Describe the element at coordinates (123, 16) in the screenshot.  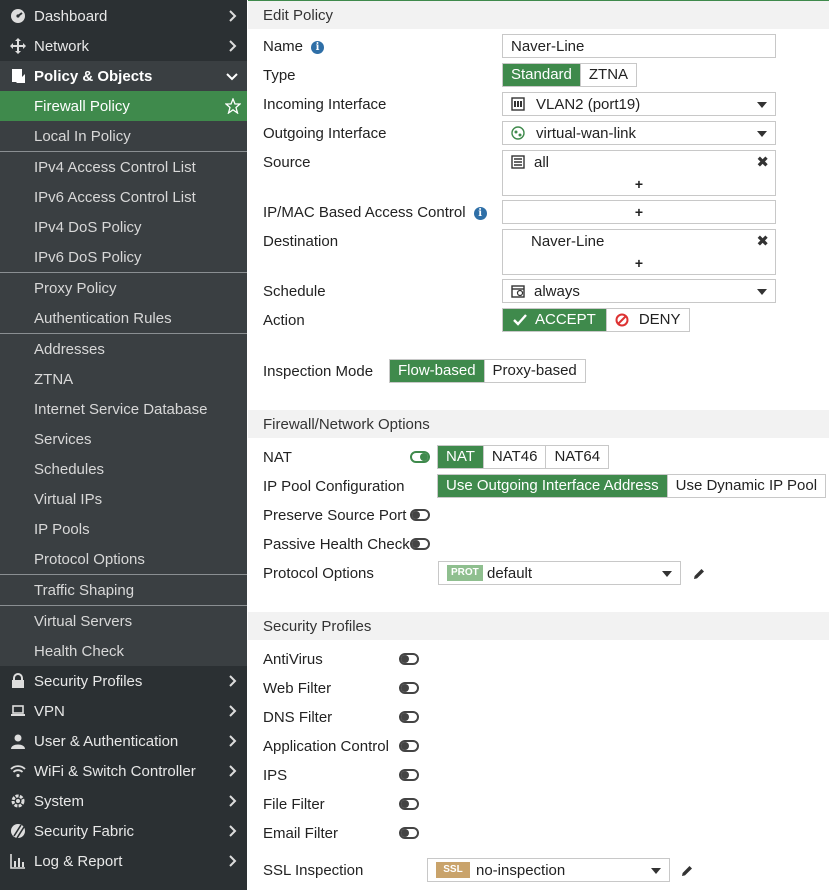
I see `nav-dashboard: Dashboard` at that location.